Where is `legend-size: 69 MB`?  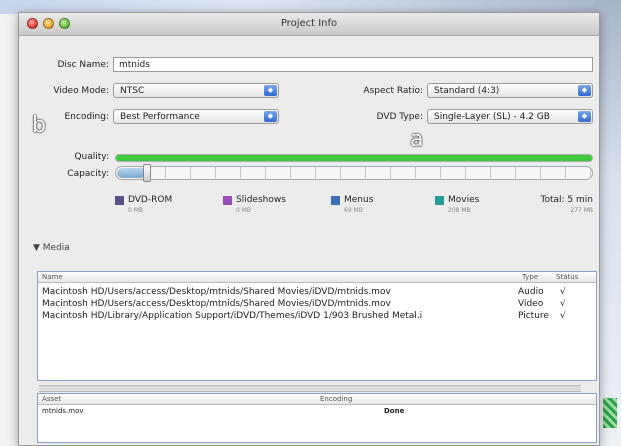 legend-size: 69 MB is located at coordinates (353, 210).